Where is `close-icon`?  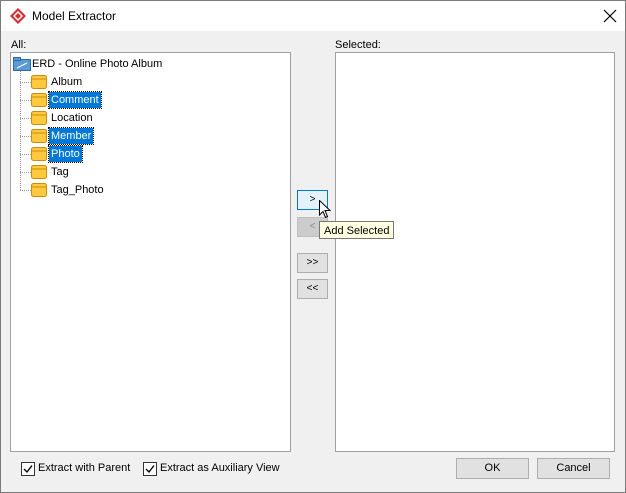 close-icon is located at coordinates (610, 16).